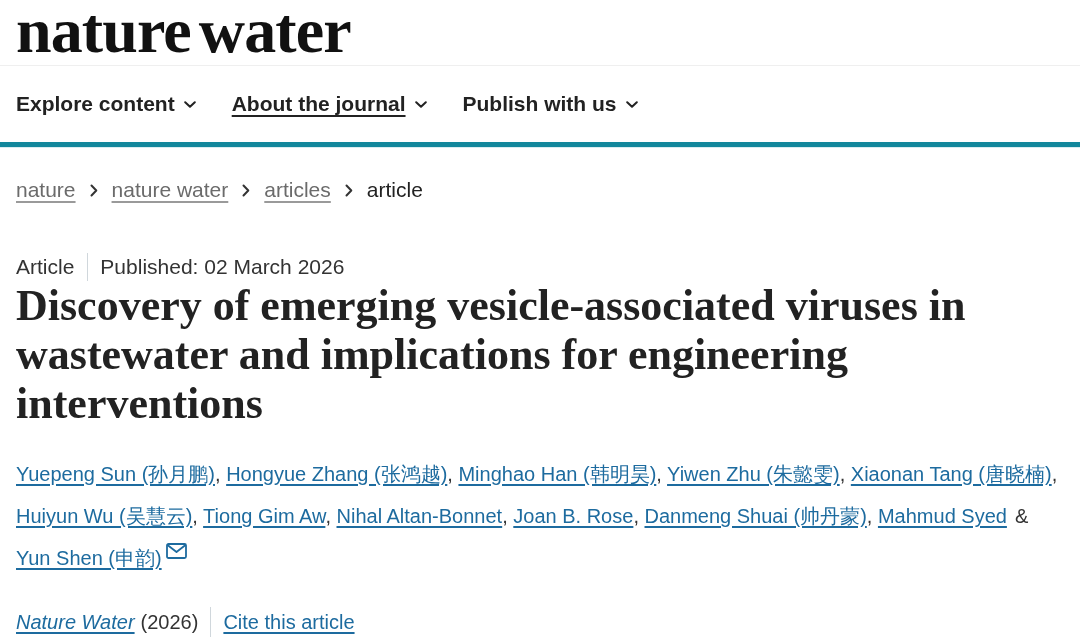 This screenshot has height=637, width=1080. I want to click on author-link: Joan B. Rose, so click(573, 516).